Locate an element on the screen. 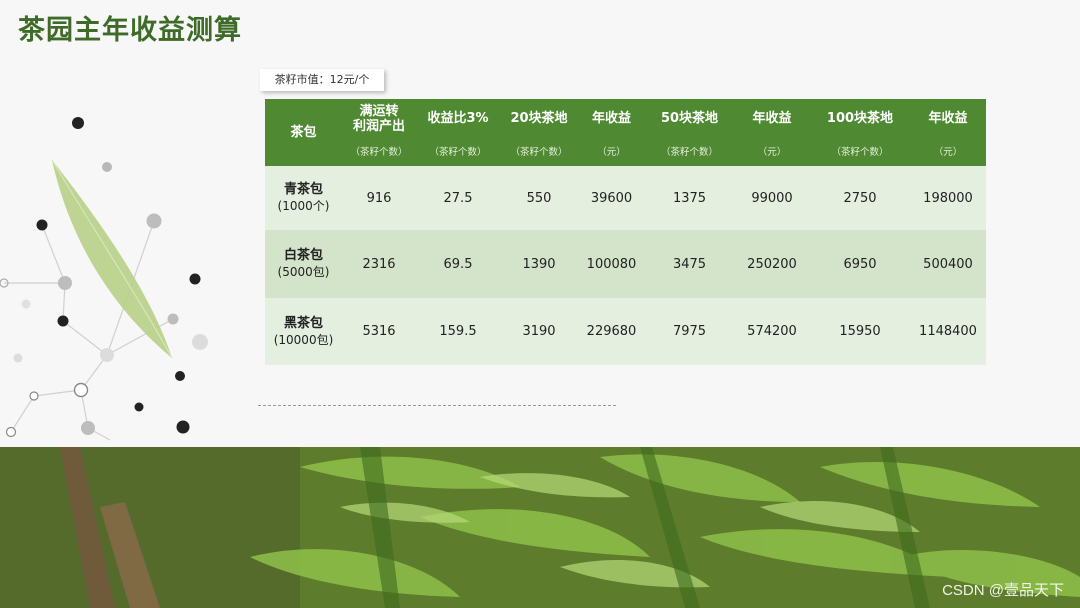 The height and width of the screenshot is (608, 1080). table-cell: 100080 is located at coordinates (611, 264).